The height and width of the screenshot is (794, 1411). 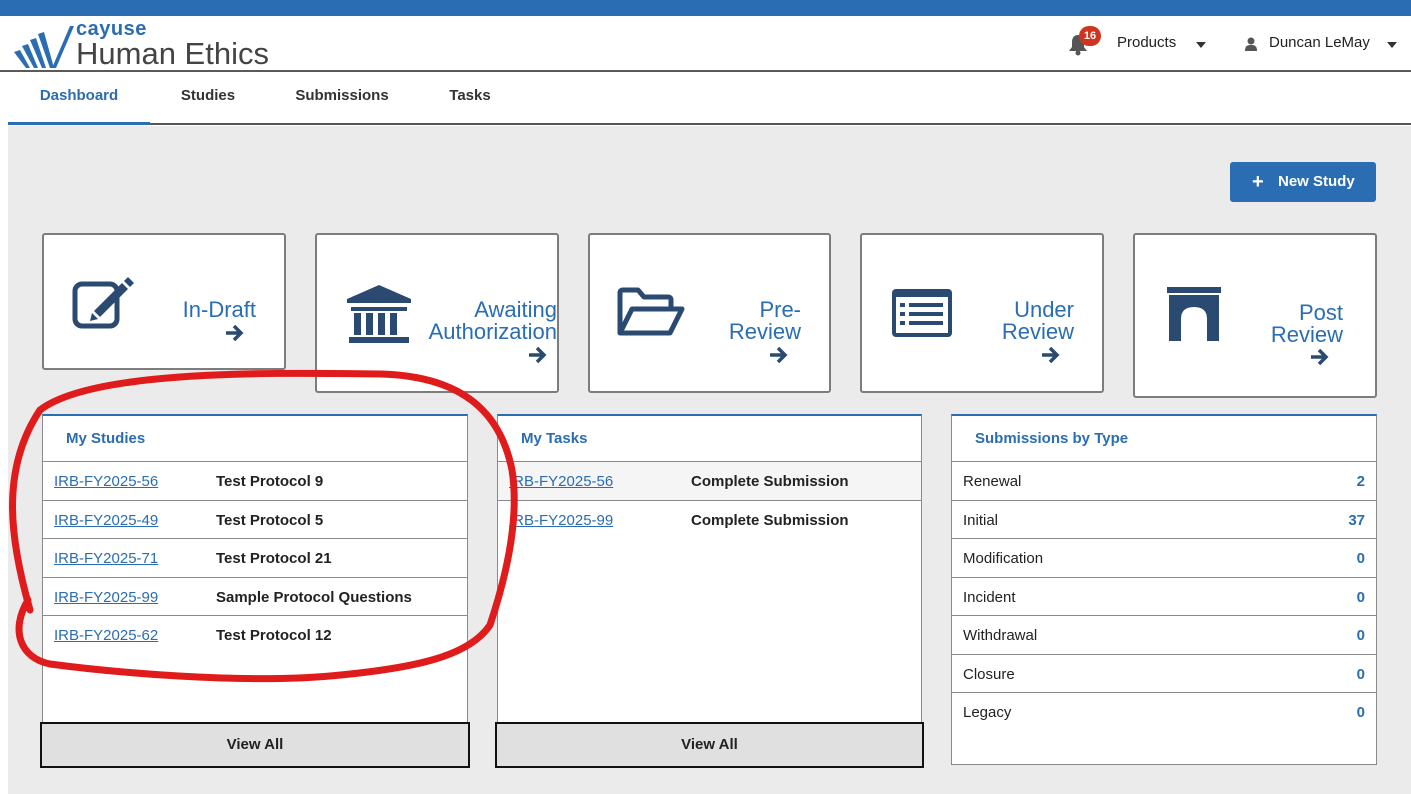 I want to click on table-row: IRB-FY2025-71 Test Protocol 21, so click(x=255, y=558).